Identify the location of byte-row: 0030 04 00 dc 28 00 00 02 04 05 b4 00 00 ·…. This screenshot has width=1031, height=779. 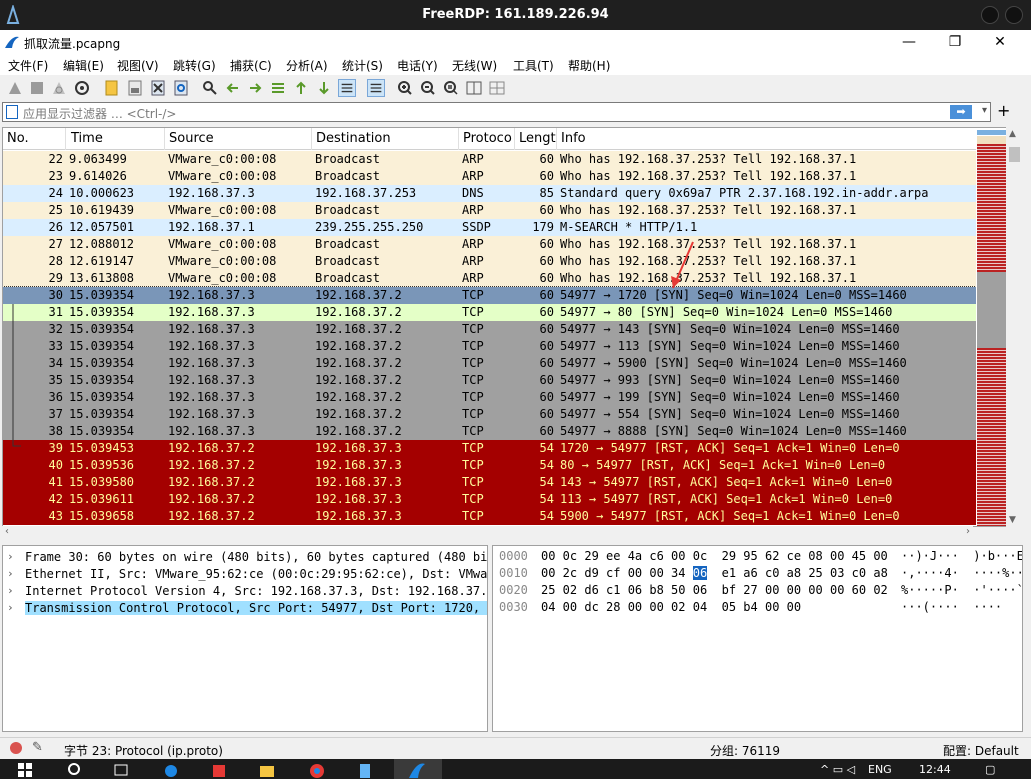
(757, 605).